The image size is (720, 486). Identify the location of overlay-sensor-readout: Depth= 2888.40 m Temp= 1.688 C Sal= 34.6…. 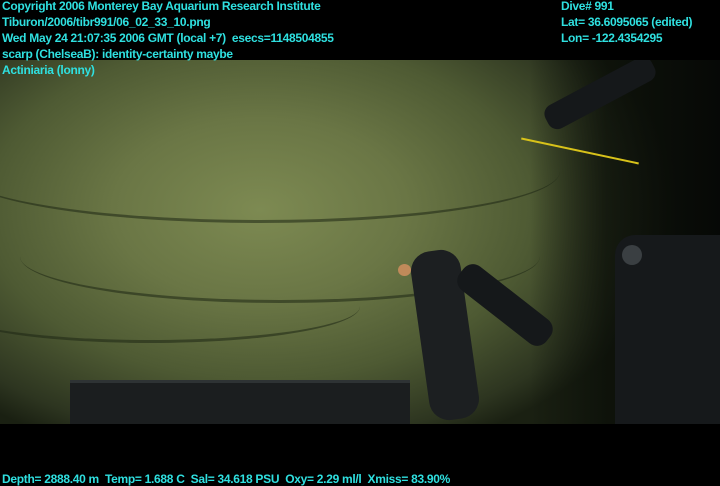
(226, 479).